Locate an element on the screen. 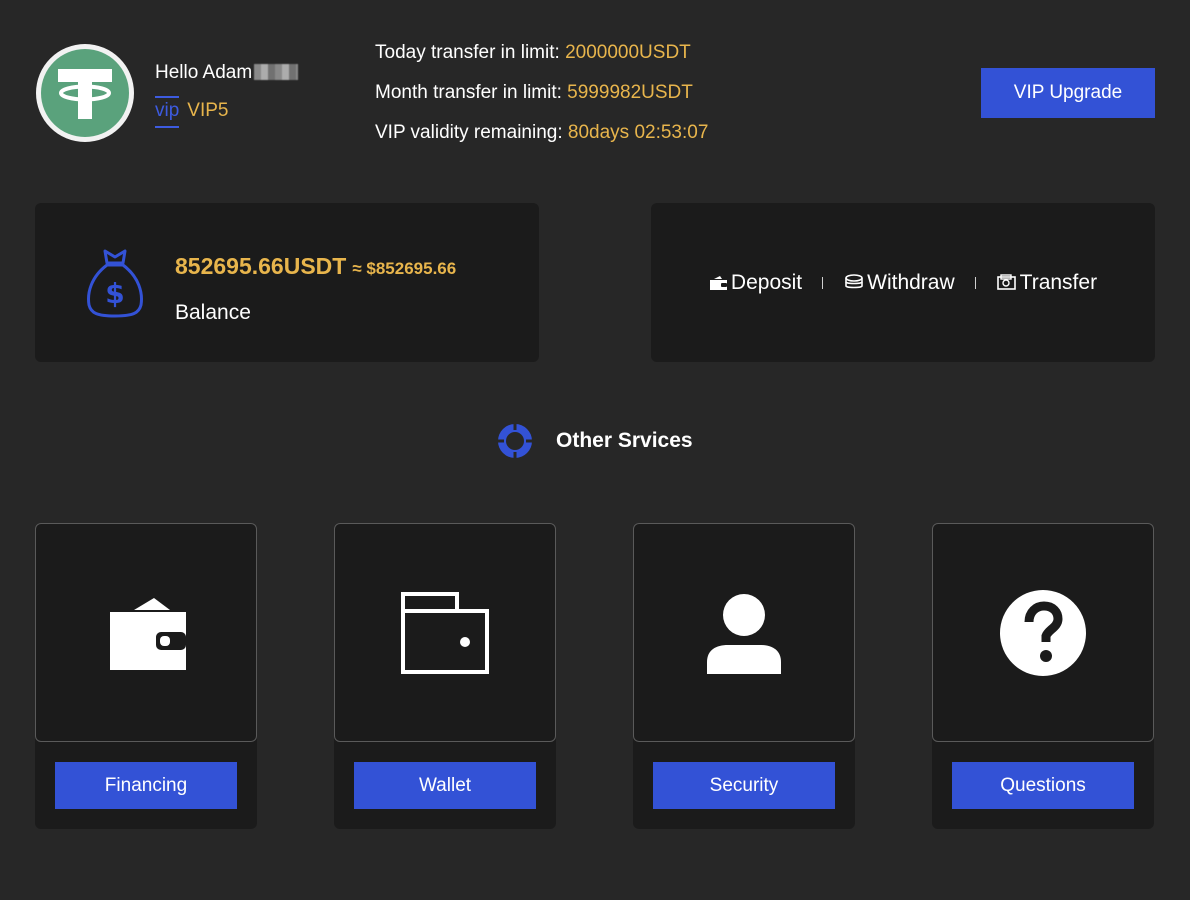 The image size is (1190, 900). service-card-financing: Financing is located at coordinates (146, 676).